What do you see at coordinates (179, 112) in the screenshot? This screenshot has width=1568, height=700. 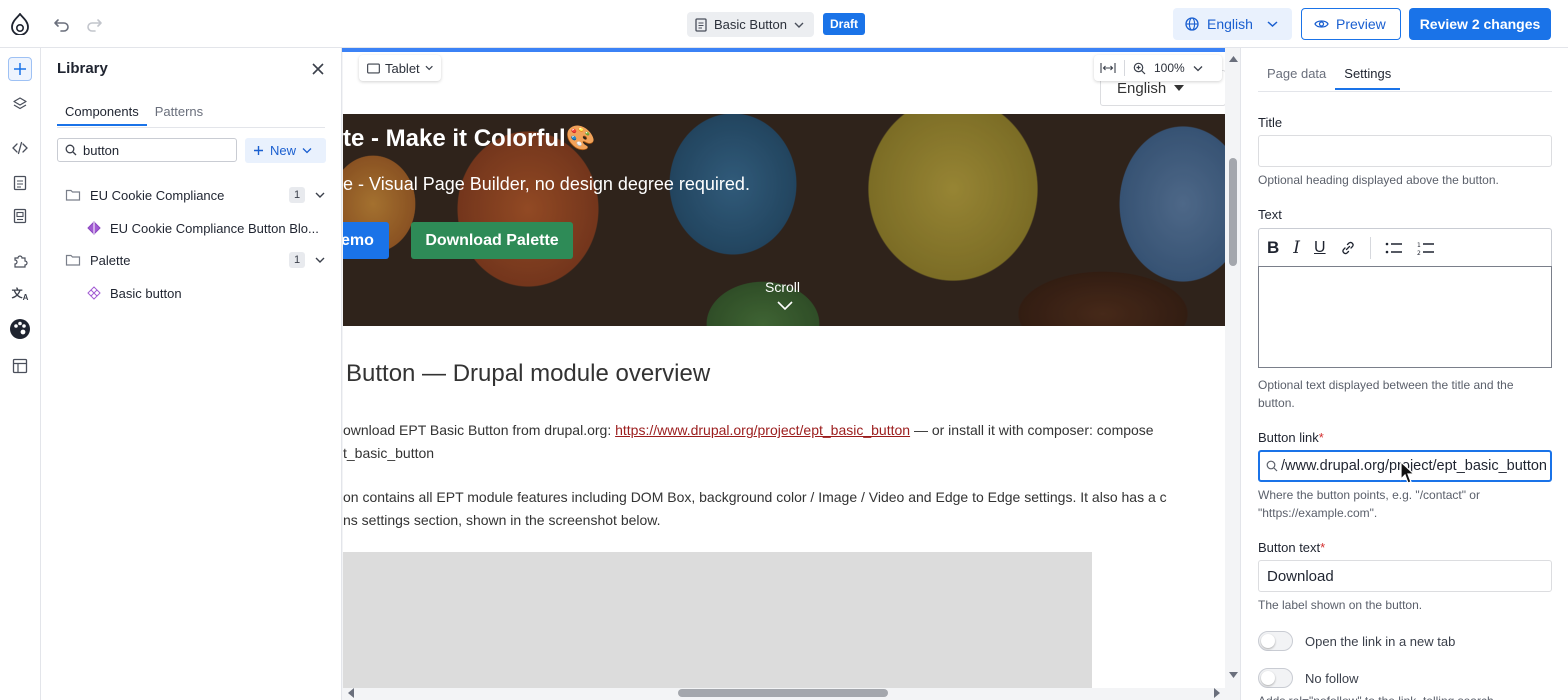 I see `tab-patterns: Patterns` at bounding box center [179, 112].